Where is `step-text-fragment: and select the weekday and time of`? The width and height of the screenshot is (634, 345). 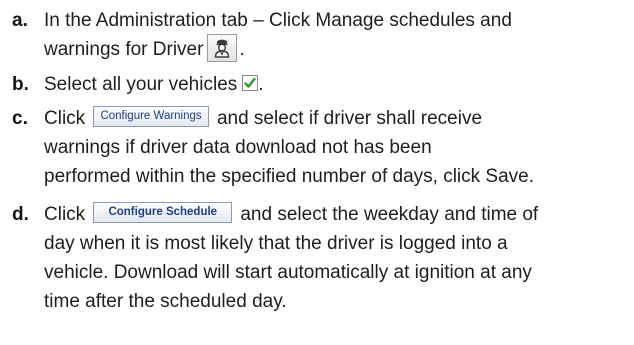
step-text-fragment: and select the weekday and time of is located at coordinates (387, 214).